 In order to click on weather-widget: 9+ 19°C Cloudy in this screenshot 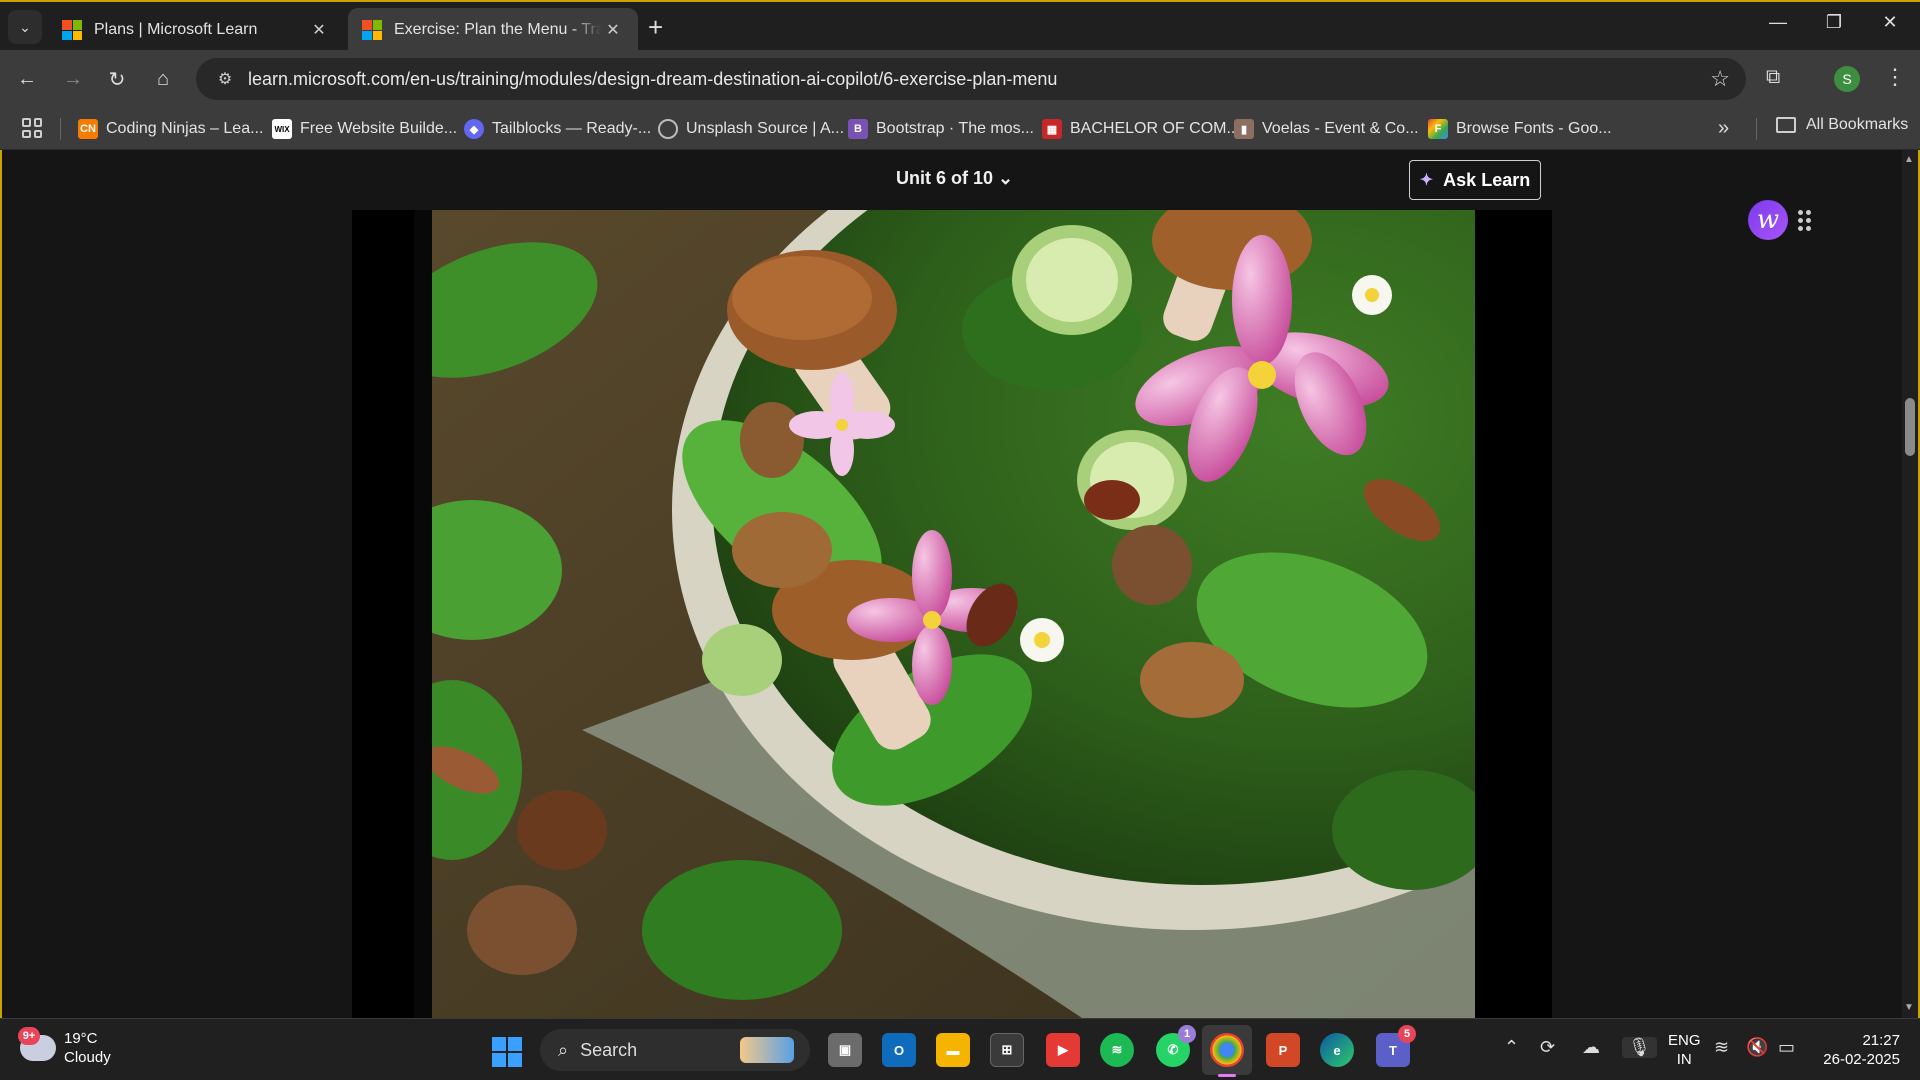, I will do `click(64, 1047)`.